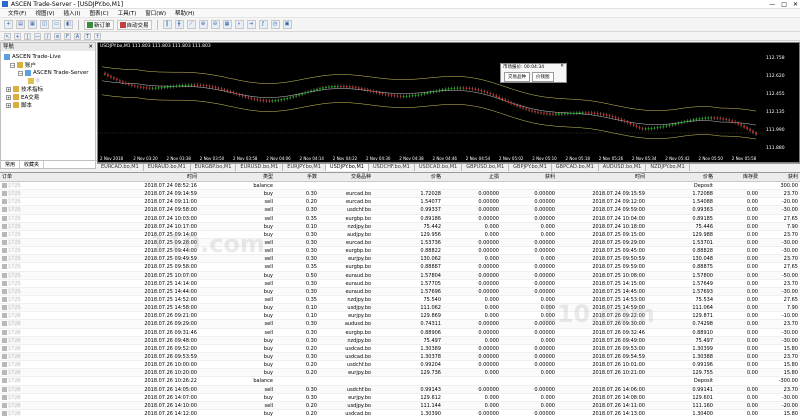  Describe the element at coordinates (111, 177) in the screenshot. I see `header-time: 时间` at that location.